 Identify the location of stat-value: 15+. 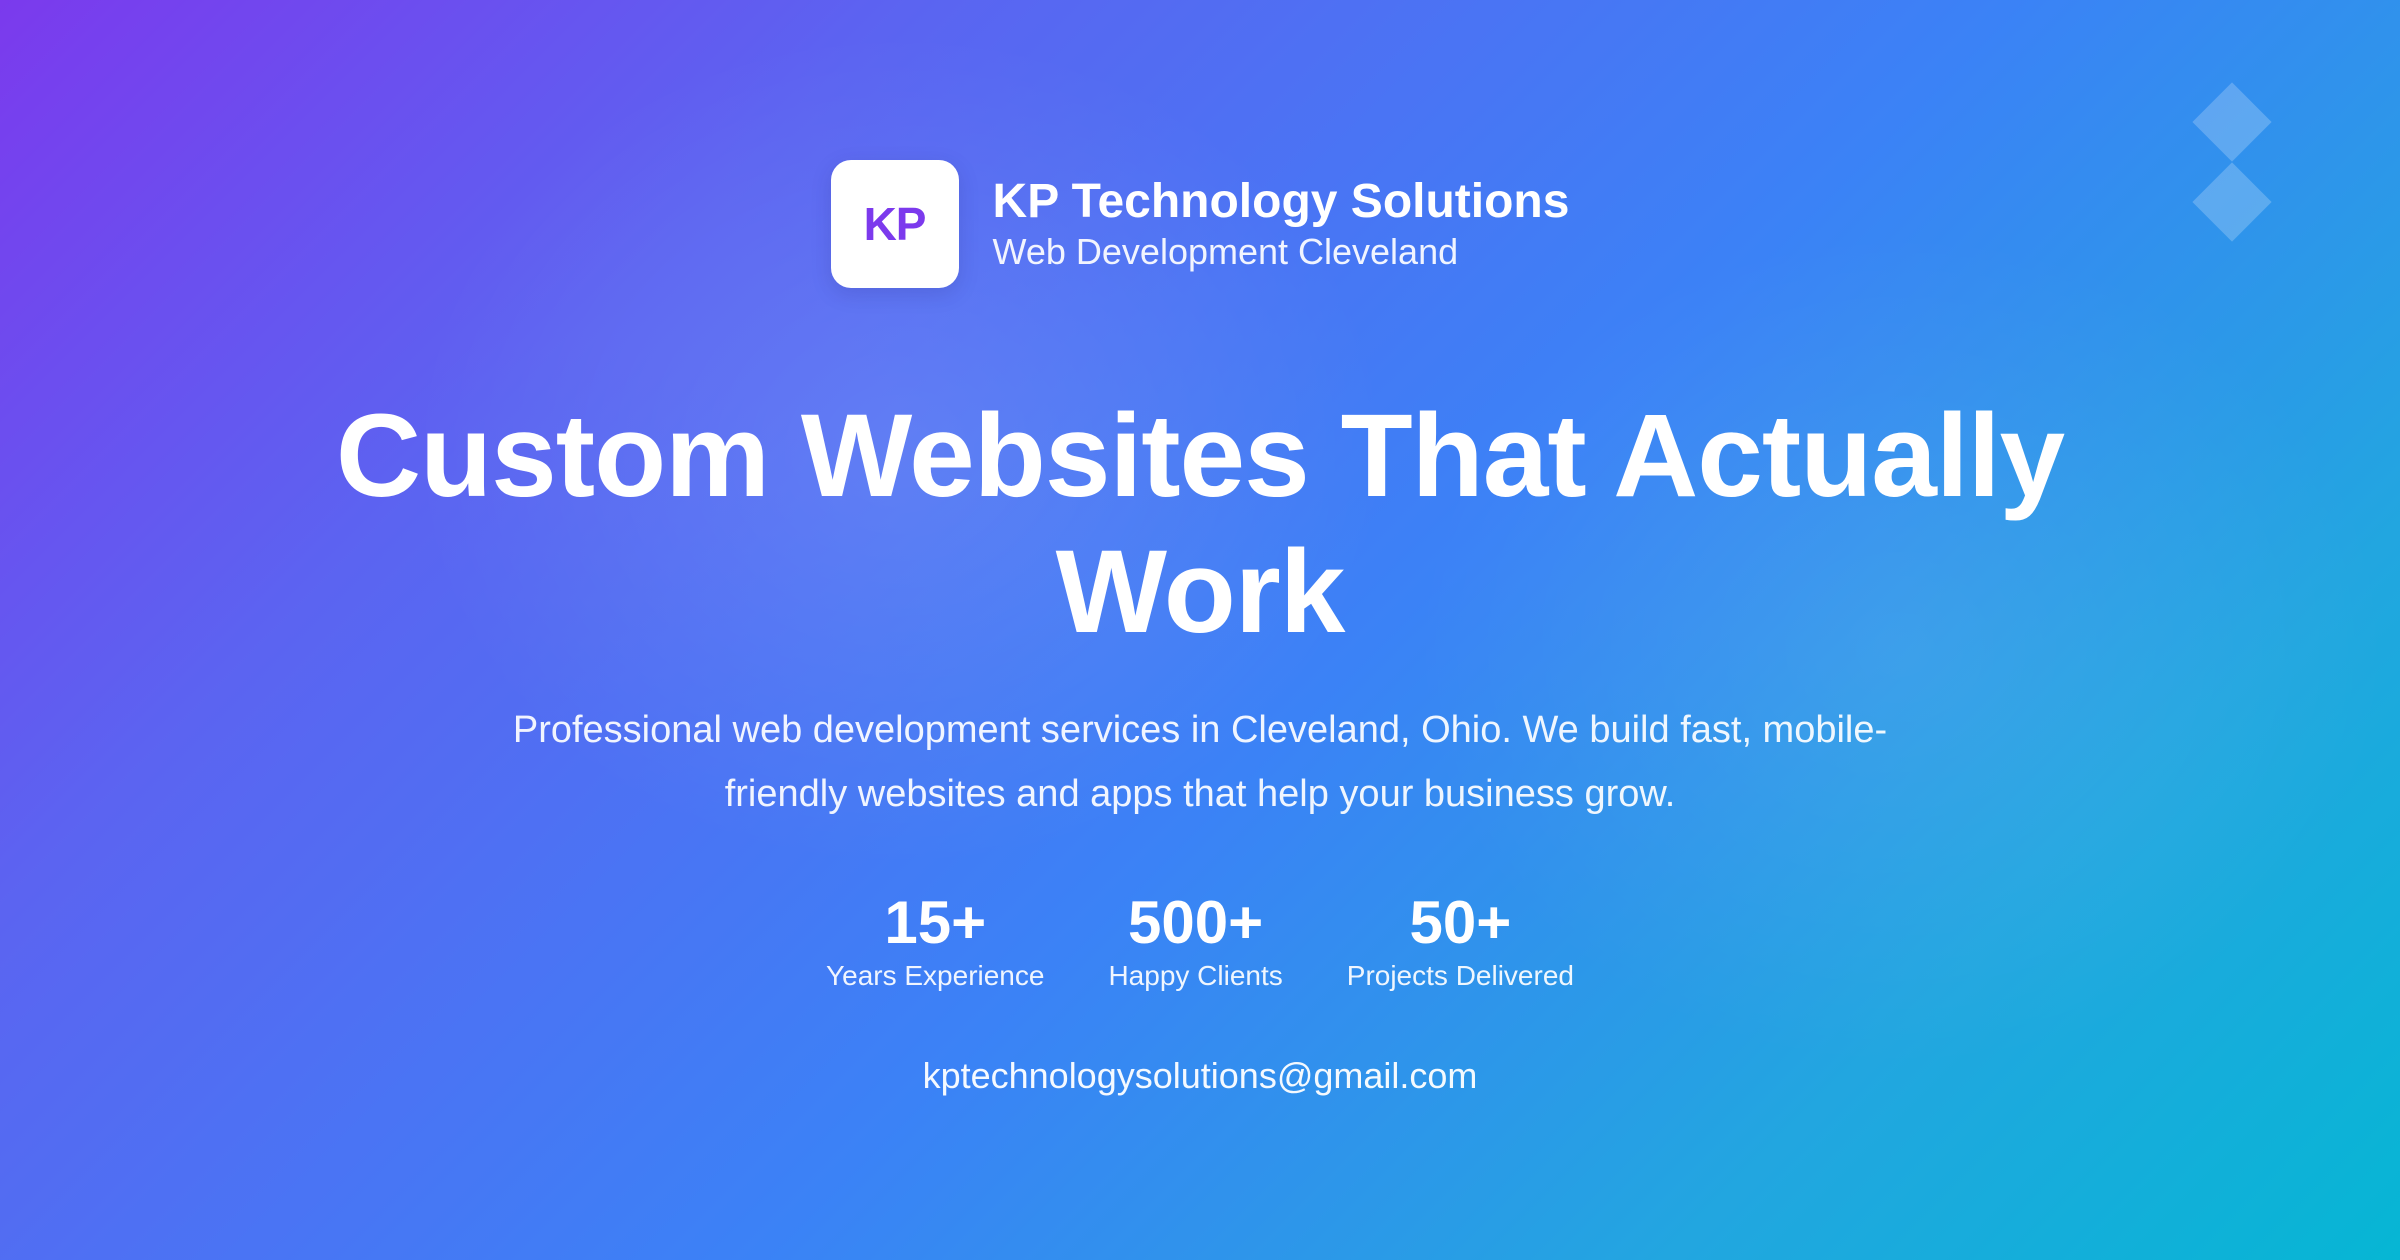
(935, 922).